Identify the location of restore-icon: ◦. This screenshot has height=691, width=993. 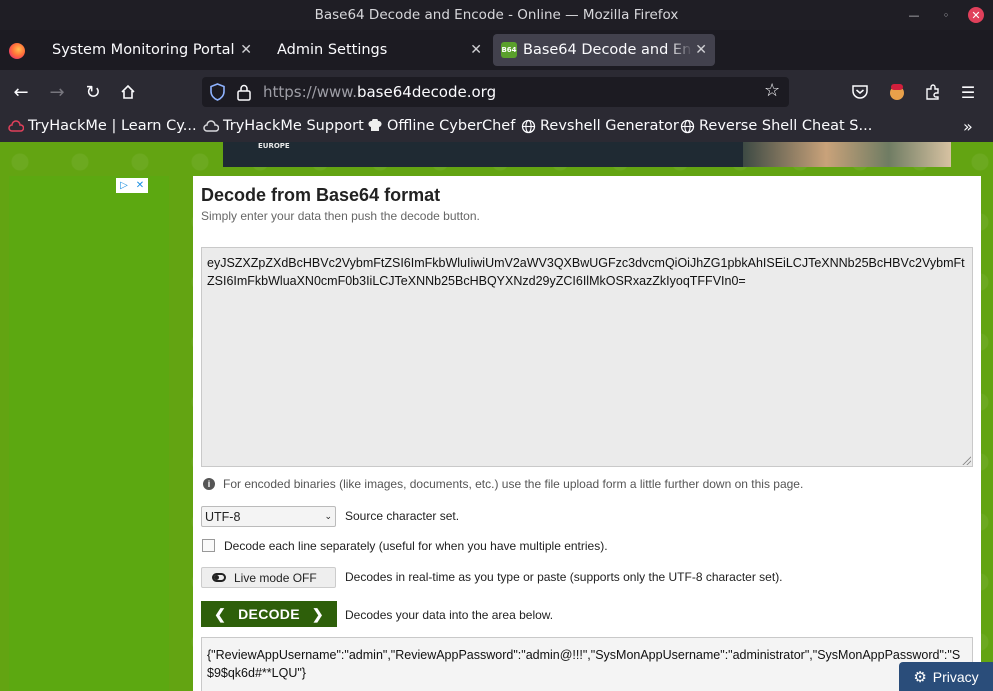
(946, 15).